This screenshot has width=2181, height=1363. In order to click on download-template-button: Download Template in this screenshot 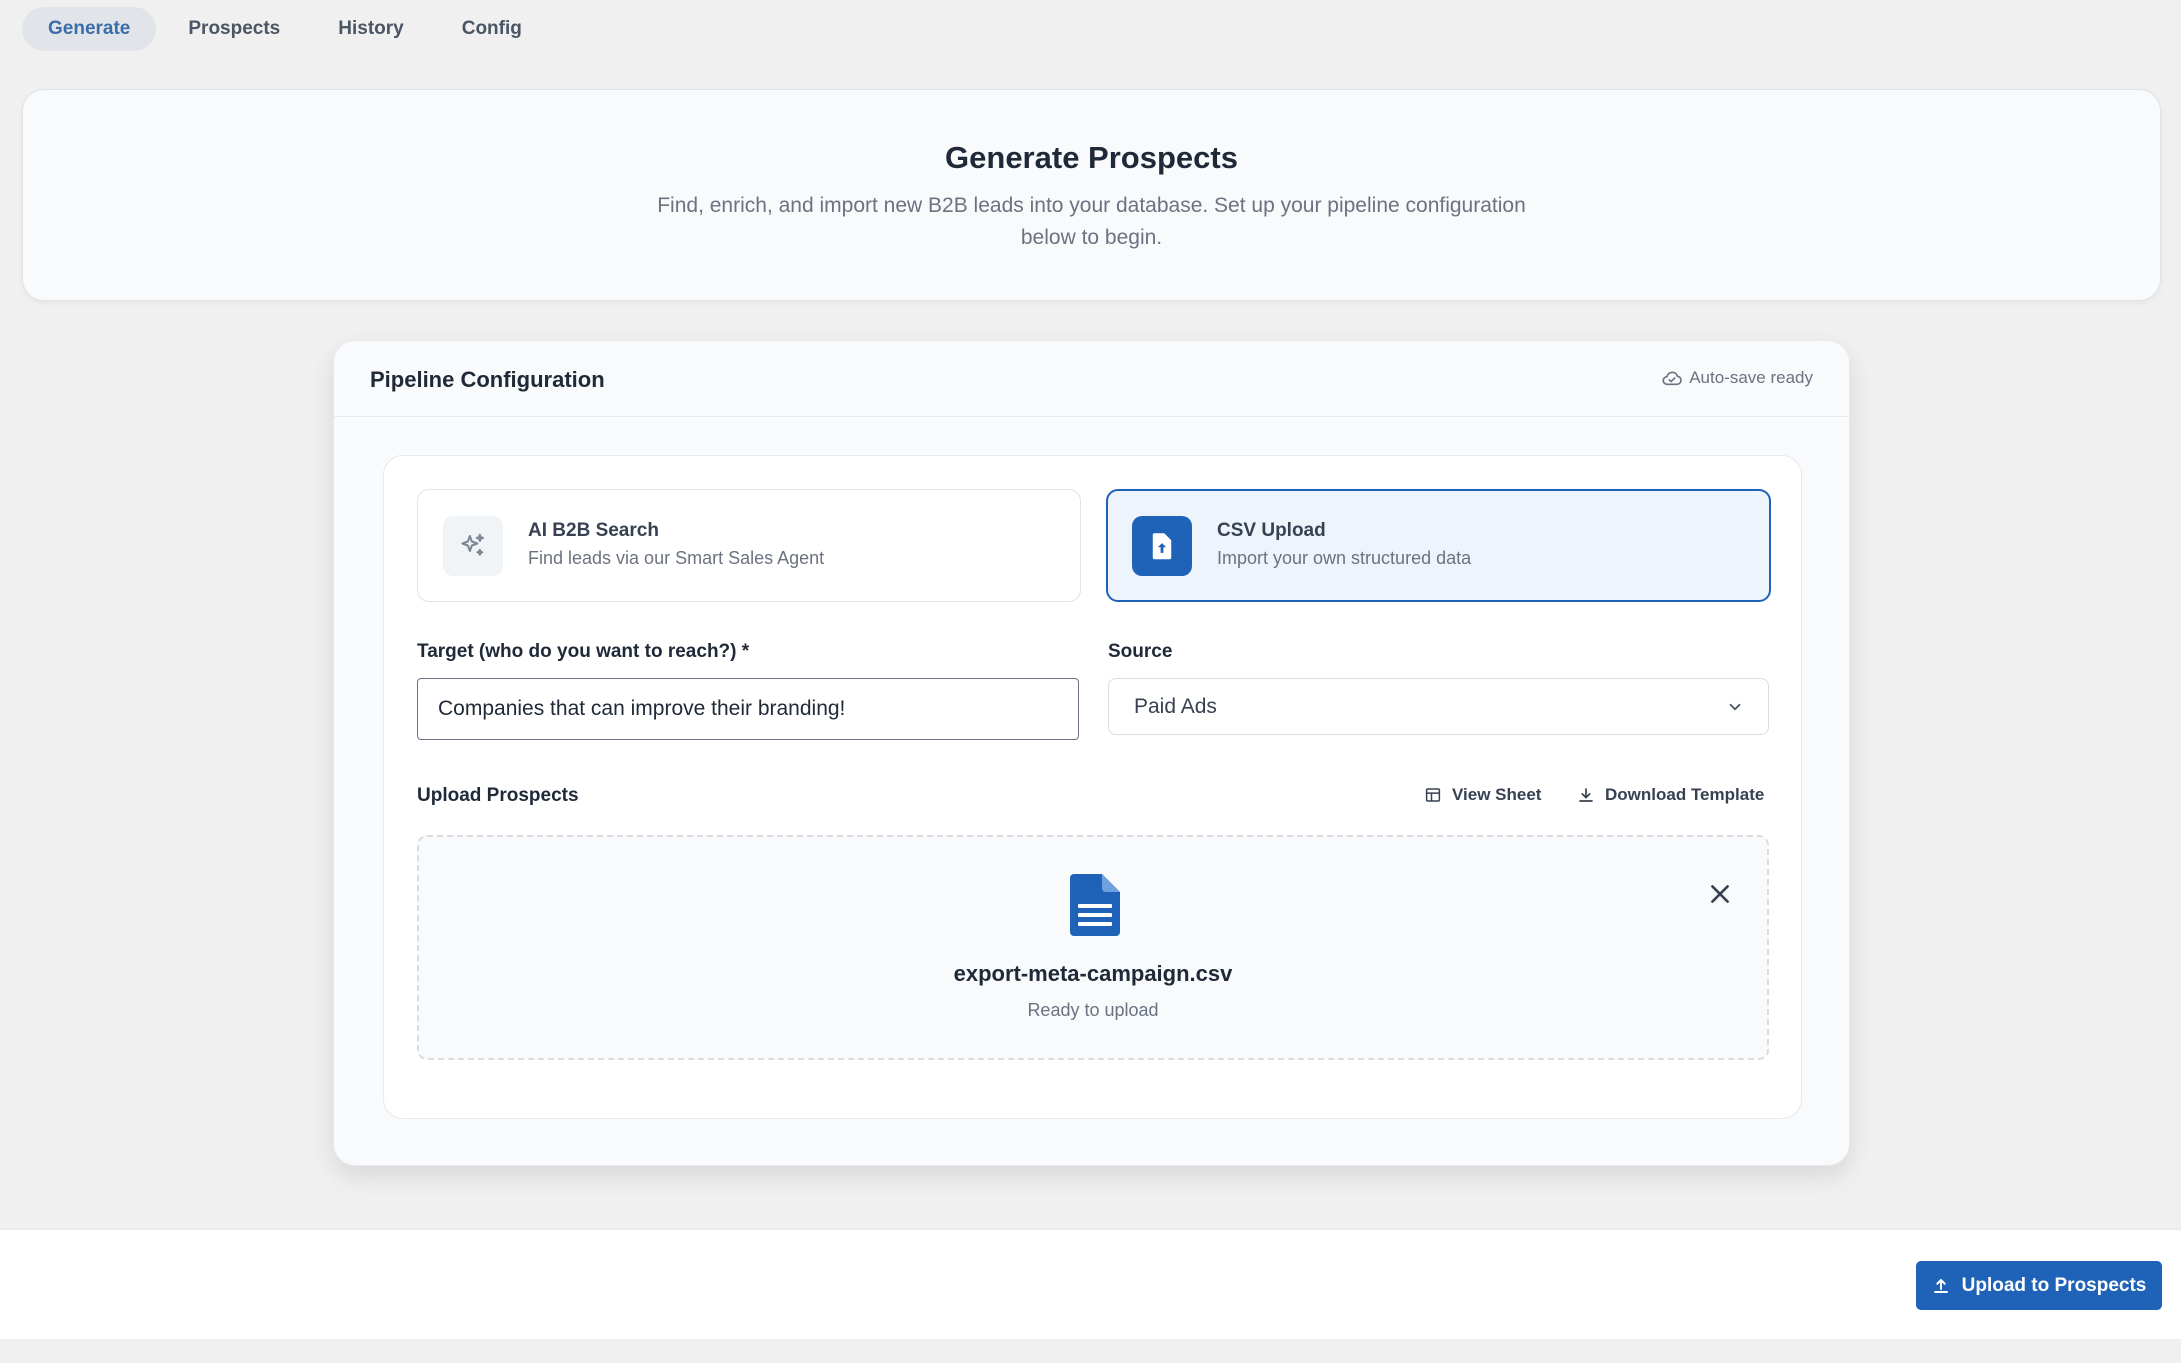, I will do `click(1670, 795)`.